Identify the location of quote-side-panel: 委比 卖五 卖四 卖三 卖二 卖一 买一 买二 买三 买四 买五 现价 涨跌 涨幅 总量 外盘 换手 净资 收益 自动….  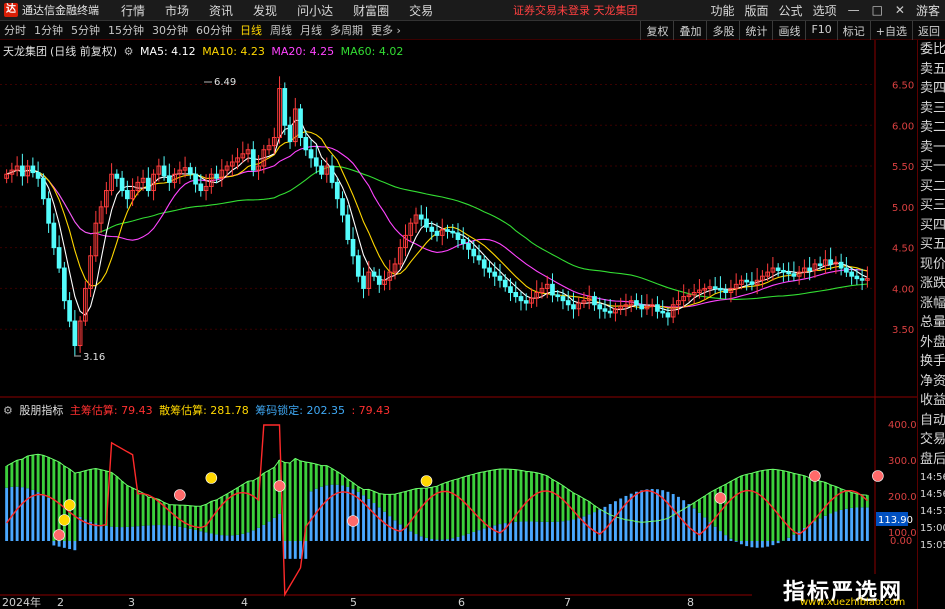
(931, 324).